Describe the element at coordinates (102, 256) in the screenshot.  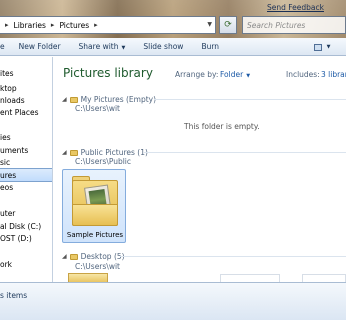
I see `group-title: Desktop (5)` at that location.